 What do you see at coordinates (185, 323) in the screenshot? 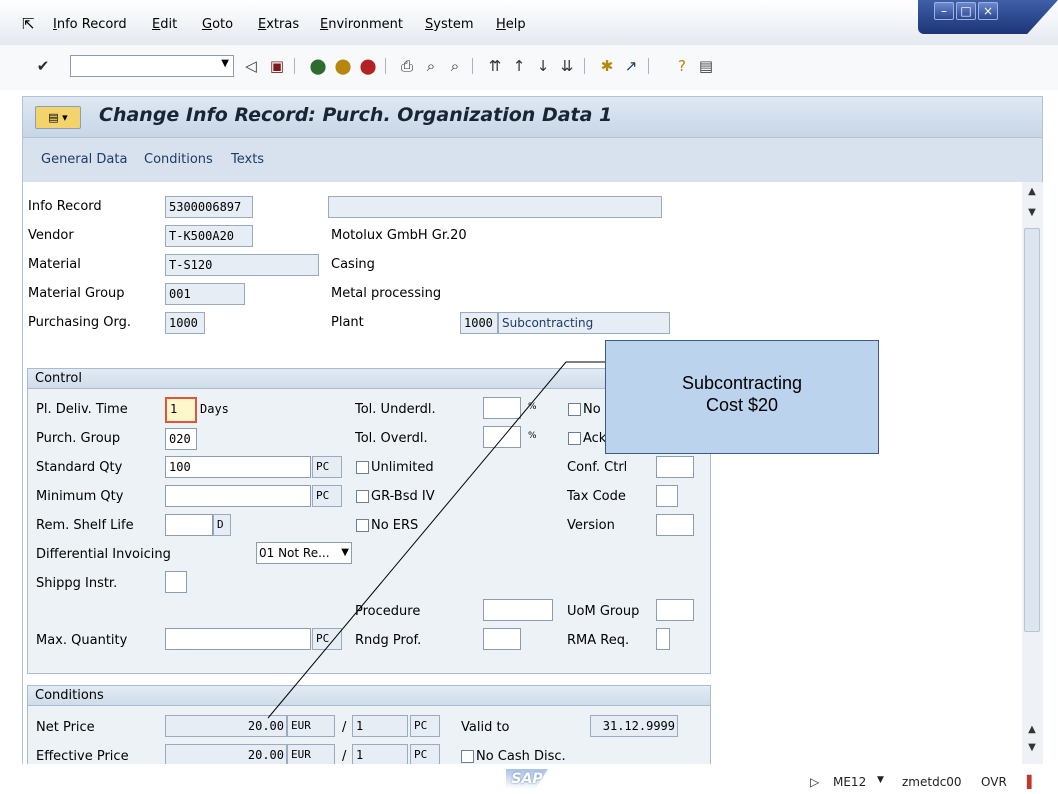
I see `purch-org-field: 1000` at bounding box center [185, 323].